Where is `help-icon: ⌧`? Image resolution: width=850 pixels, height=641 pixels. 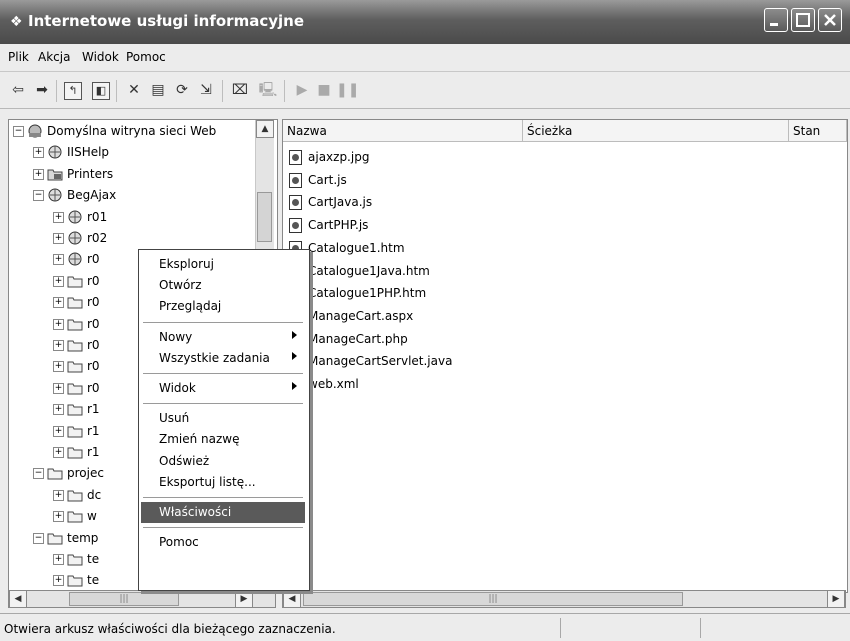
help-icon: ⌧ is located at coordinates (240, 90).